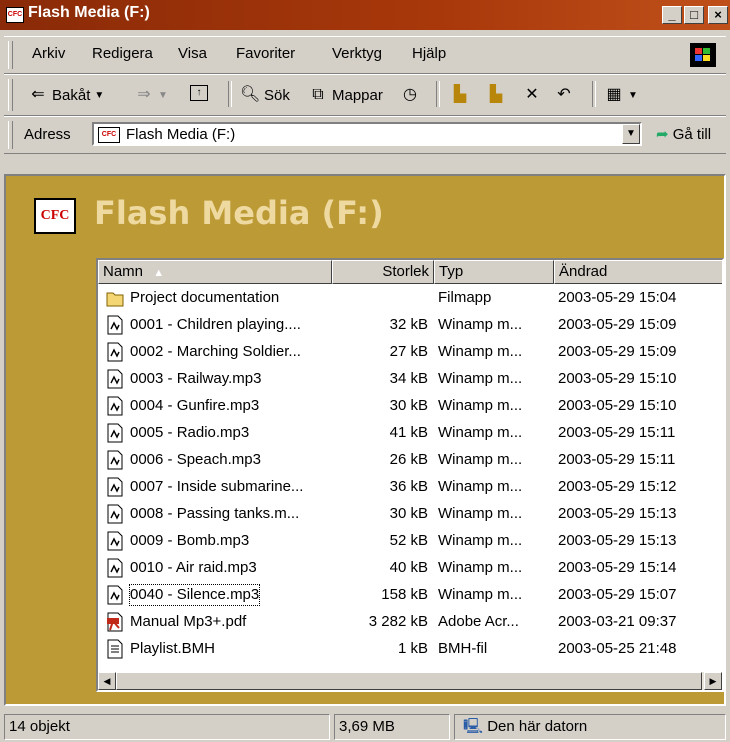 Image resolution: width=730 pixels, height=742 pixels. Describe the element at coordinates (429, 53) in the screenshot. I see `menu-hjalp: Hjälp` at that location.